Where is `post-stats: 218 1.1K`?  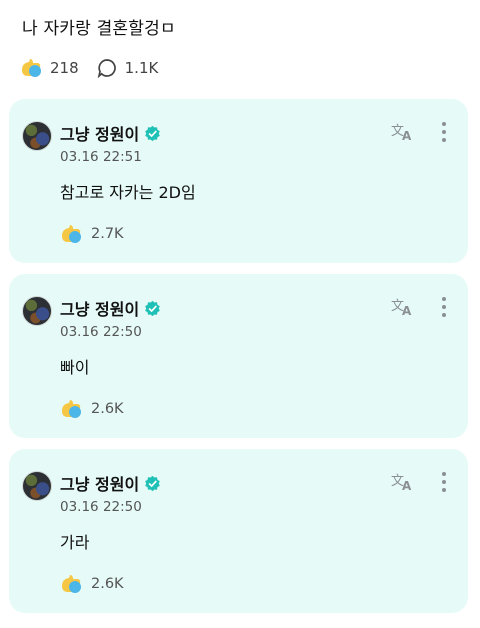
post-stats: 218 1.1K is located at coordinates (98, 68).